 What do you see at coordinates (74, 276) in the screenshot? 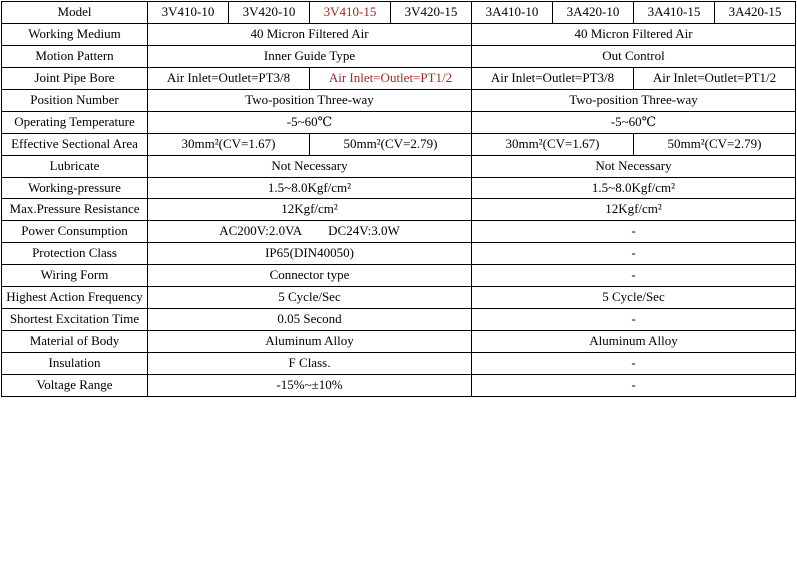
I see `row-label: Wiring Form` at bounding box center [74, 276].